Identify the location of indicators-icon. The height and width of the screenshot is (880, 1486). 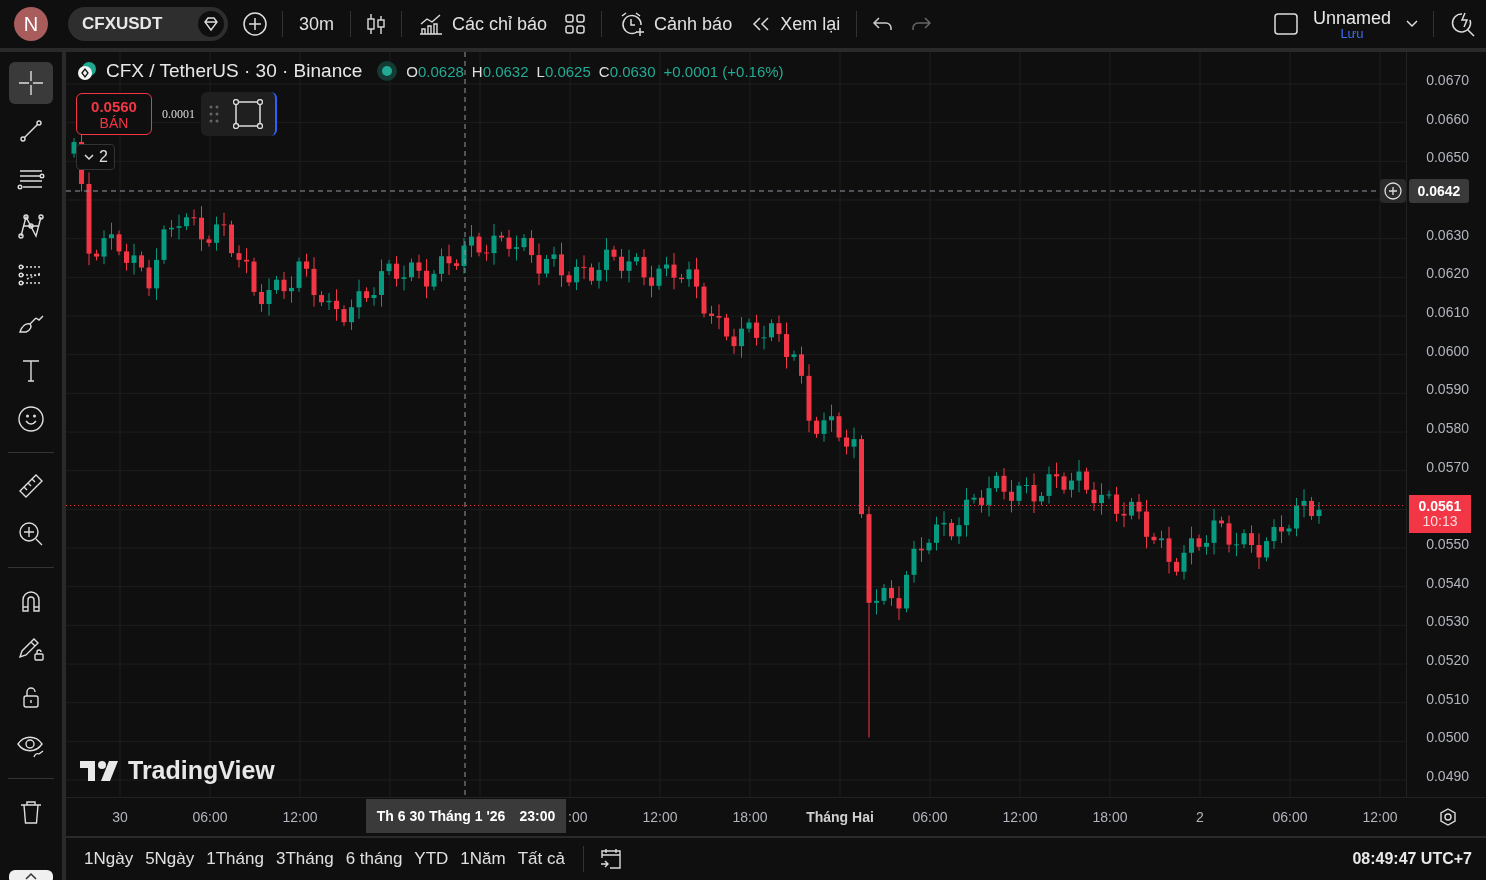
(431, 24).